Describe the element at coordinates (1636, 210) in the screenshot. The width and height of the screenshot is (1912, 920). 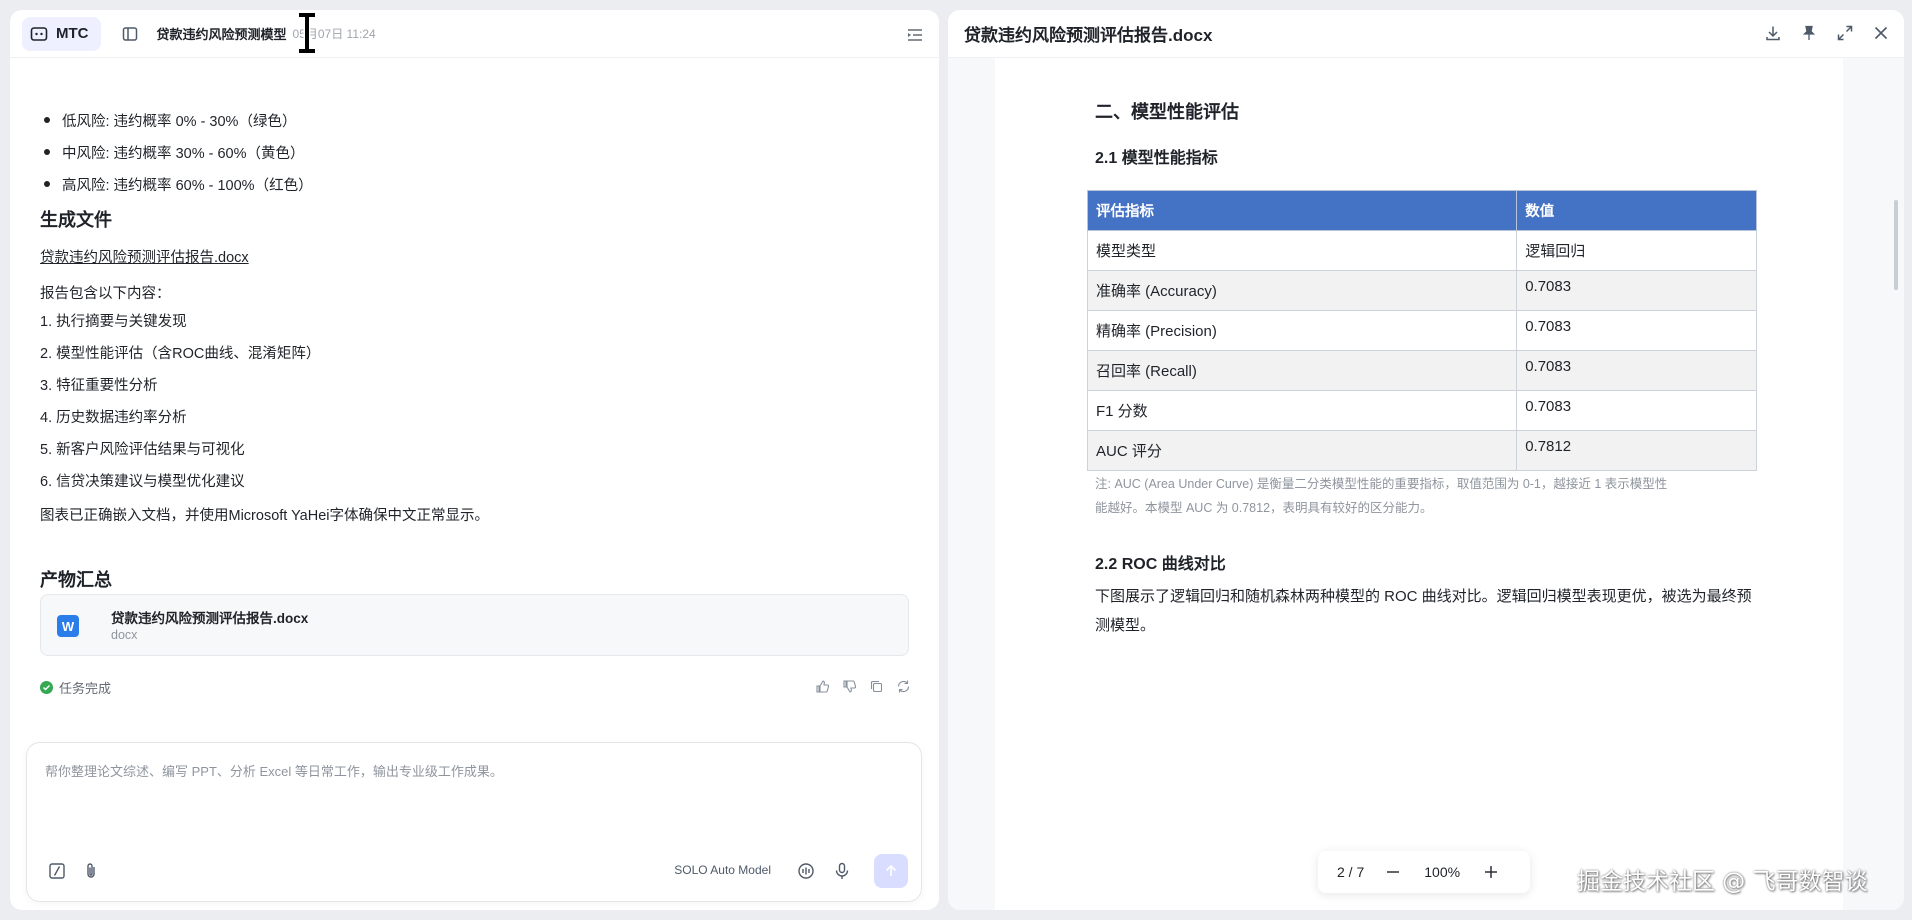
I see `column-header: 数值` at that location.